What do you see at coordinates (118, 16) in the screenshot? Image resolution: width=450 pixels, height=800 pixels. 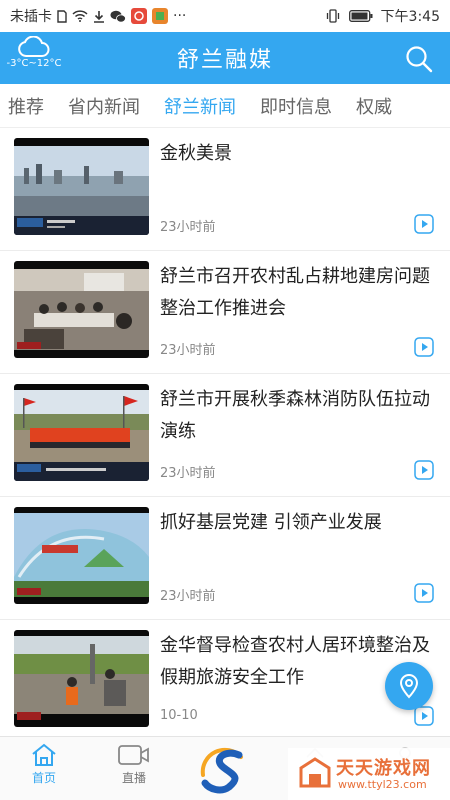 I see `wechat-icon` at bounding box center [118, 16].